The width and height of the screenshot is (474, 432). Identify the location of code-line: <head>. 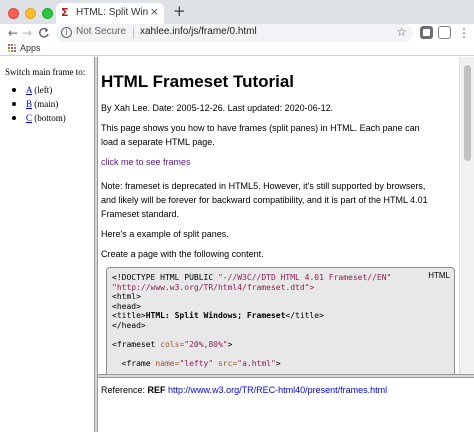
(126, 306).